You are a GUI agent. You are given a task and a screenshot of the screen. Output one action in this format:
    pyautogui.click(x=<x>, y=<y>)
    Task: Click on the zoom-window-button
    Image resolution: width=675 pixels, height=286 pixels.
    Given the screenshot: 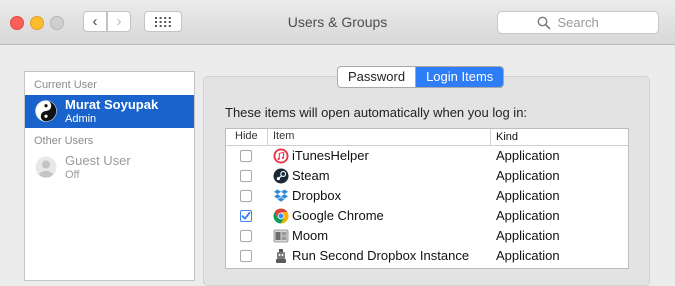 What is the action you would take?
    pyautogui.click(x=57, y=23)
    